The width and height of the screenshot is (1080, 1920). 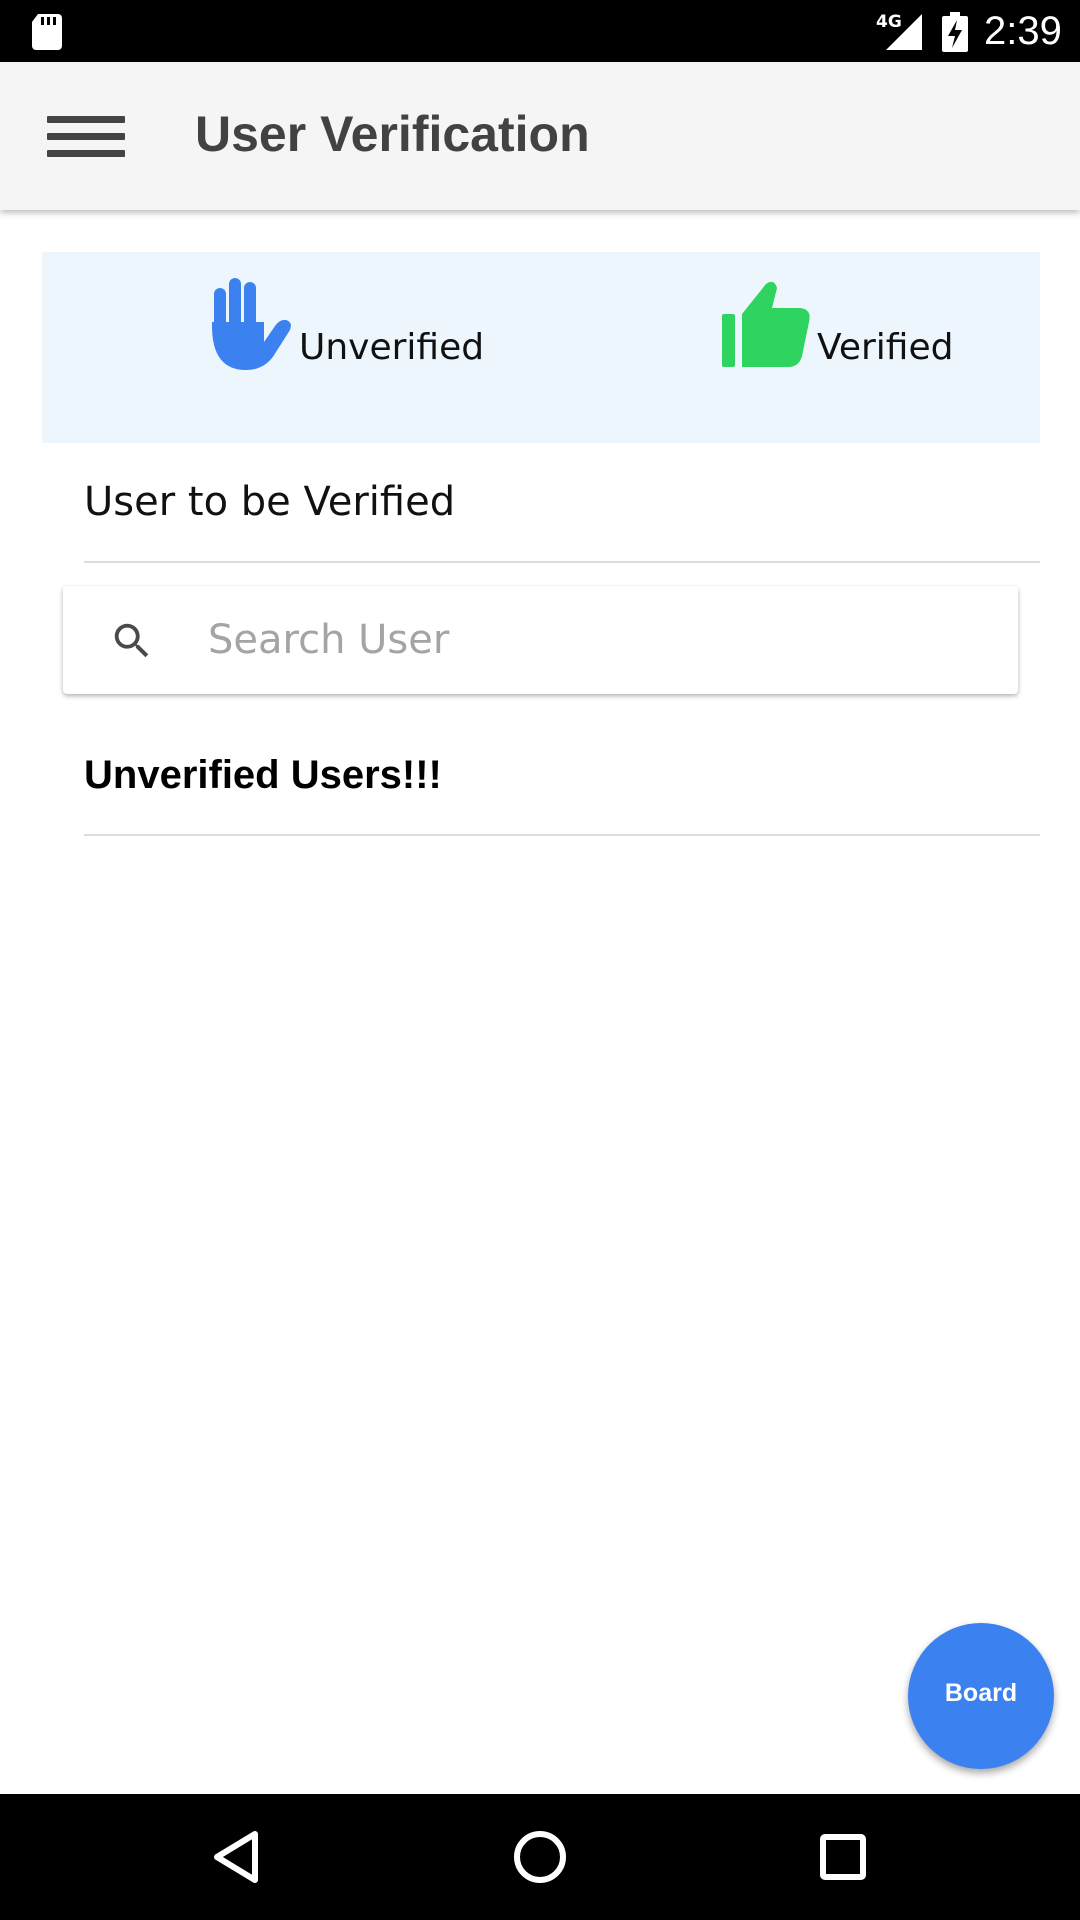 I want to click on board-button-label: Board, so click(x=981, y=1693).